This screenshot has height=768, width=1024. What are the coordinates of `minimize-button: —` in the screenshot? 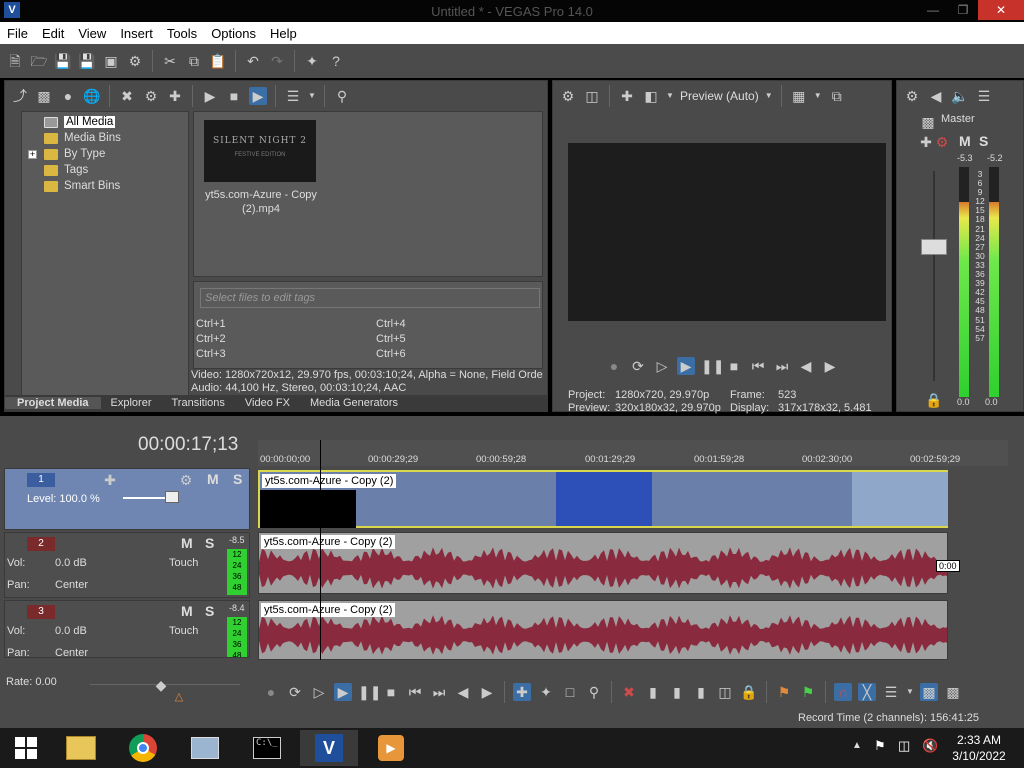 It's located at (933, 10).